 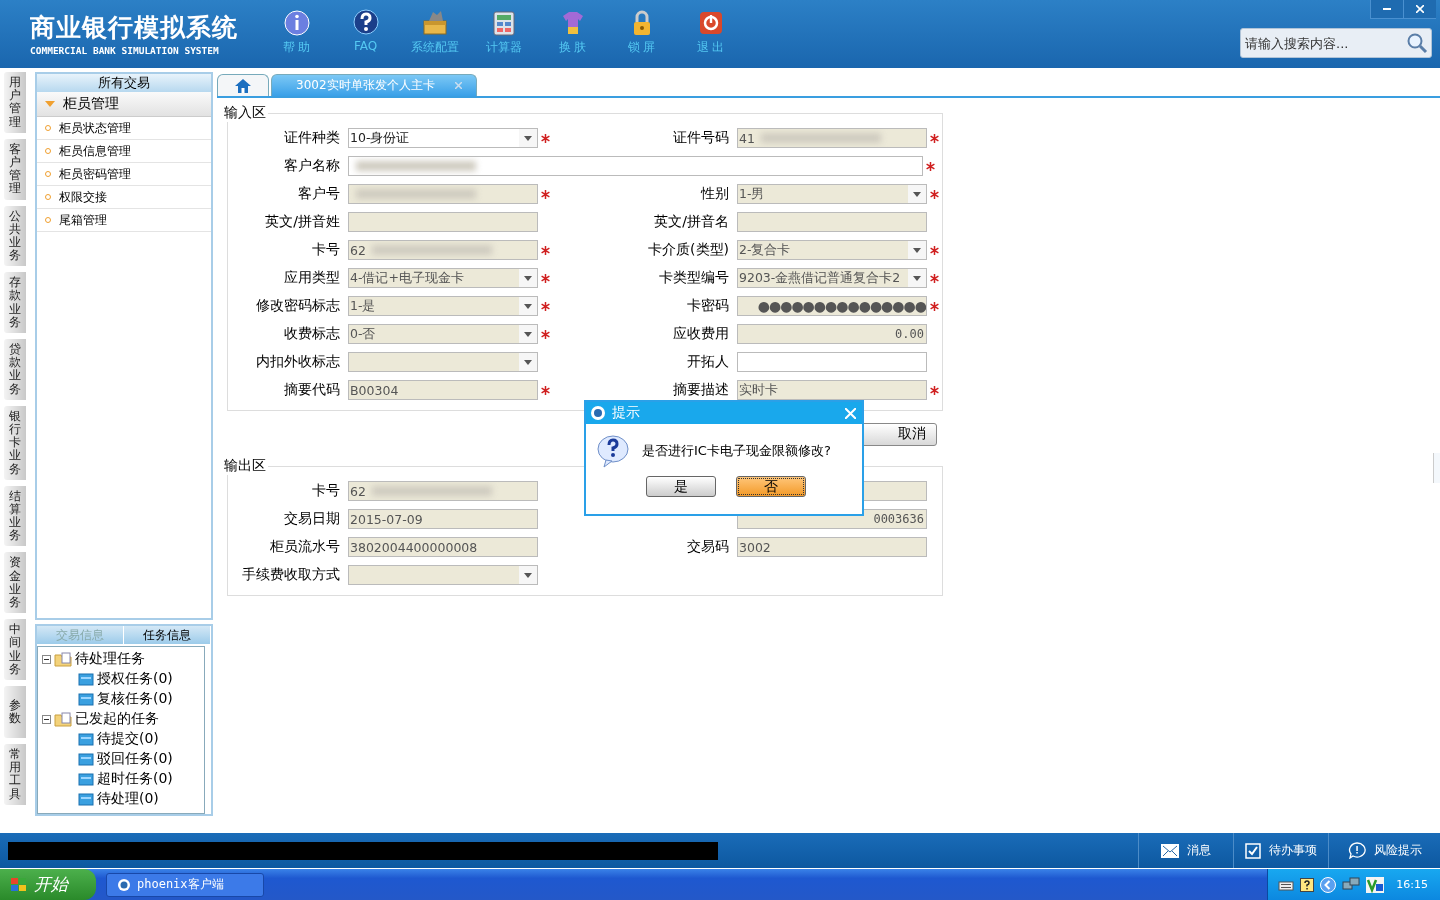 I want to click on side-tab: 客户管理, so click(x=15, y=169).